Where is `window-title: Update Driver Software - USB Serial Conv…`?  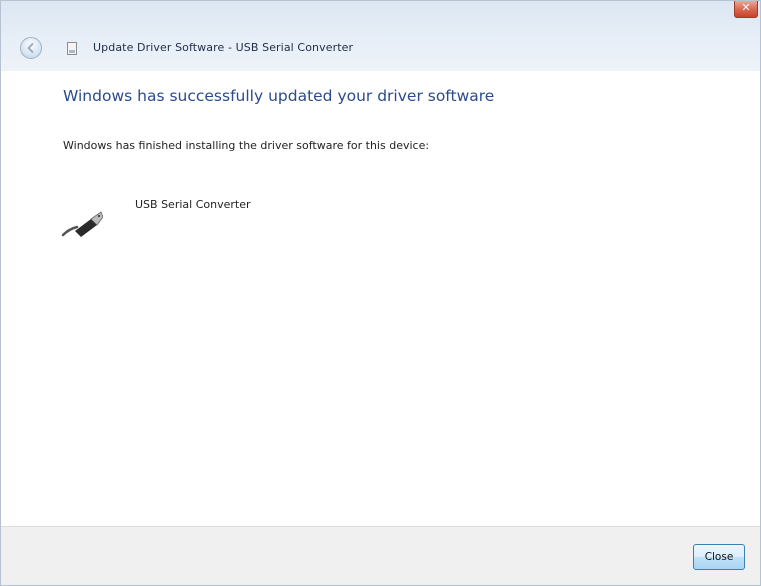
window-title: Update Driver Software - USB Serial Conv… is located at coordinates (223, 47).